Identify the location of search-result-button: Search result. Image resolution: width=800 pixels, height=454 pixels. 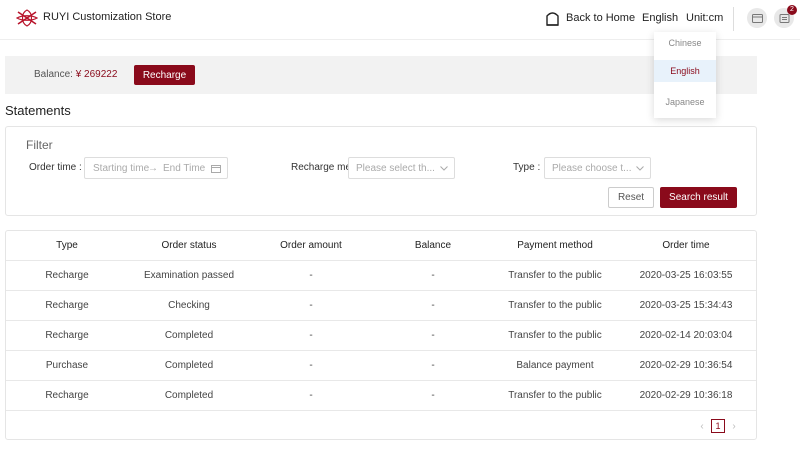
(698, 197).